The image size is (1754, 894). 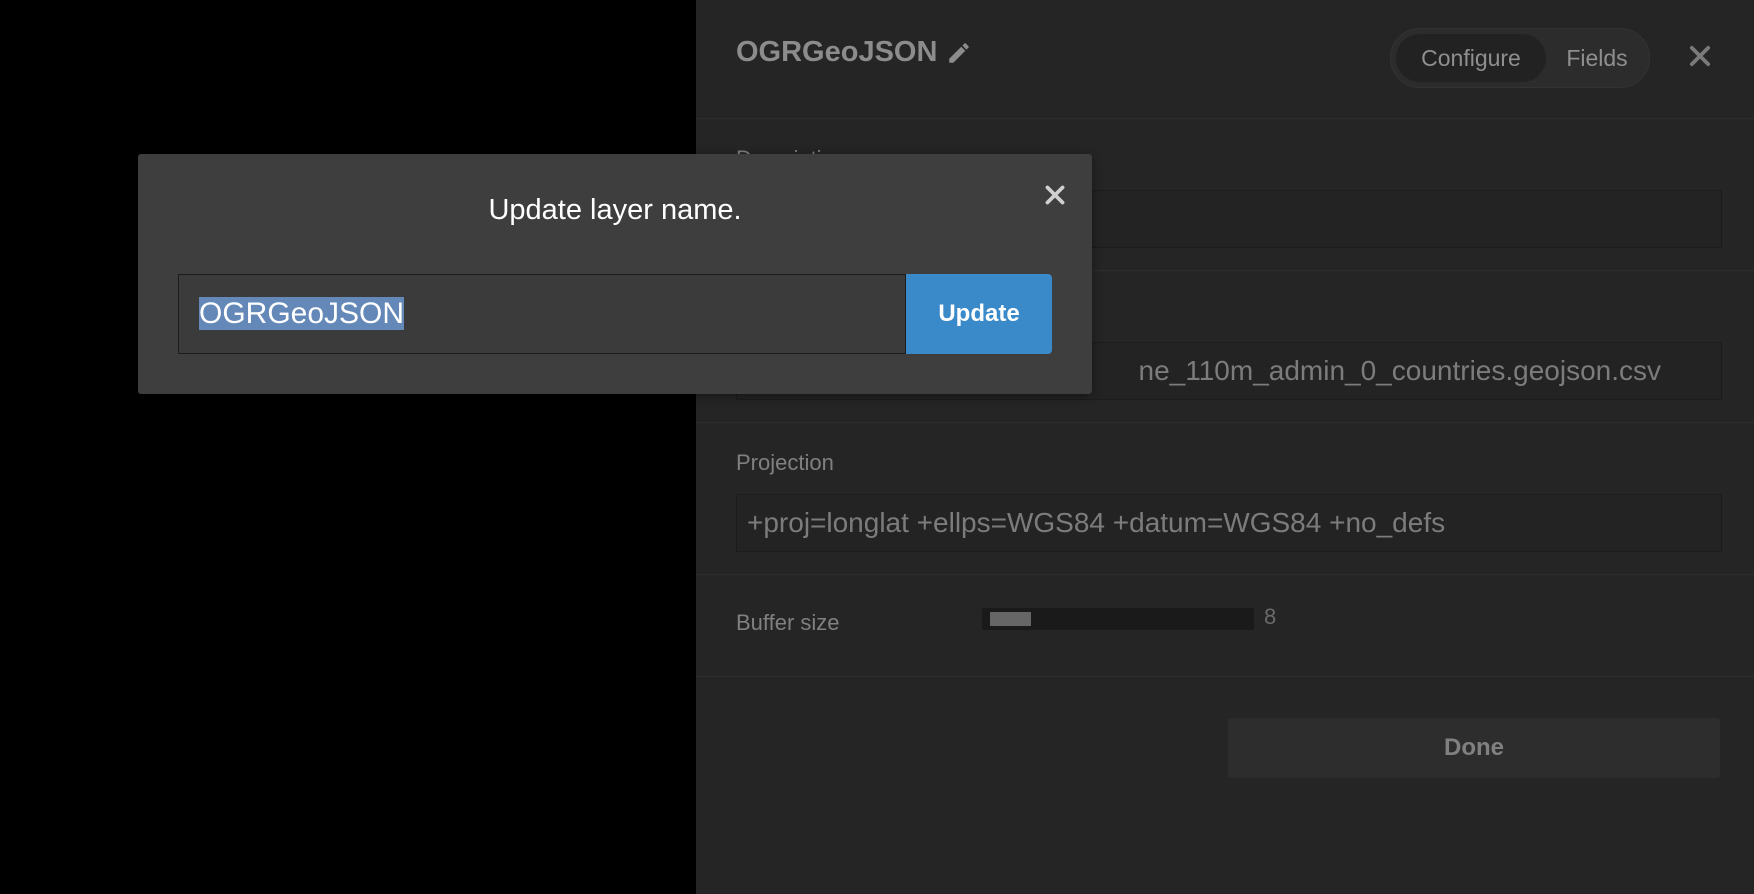 I want to click on buffer-label: Buffer size, so click(x=788, y=622).